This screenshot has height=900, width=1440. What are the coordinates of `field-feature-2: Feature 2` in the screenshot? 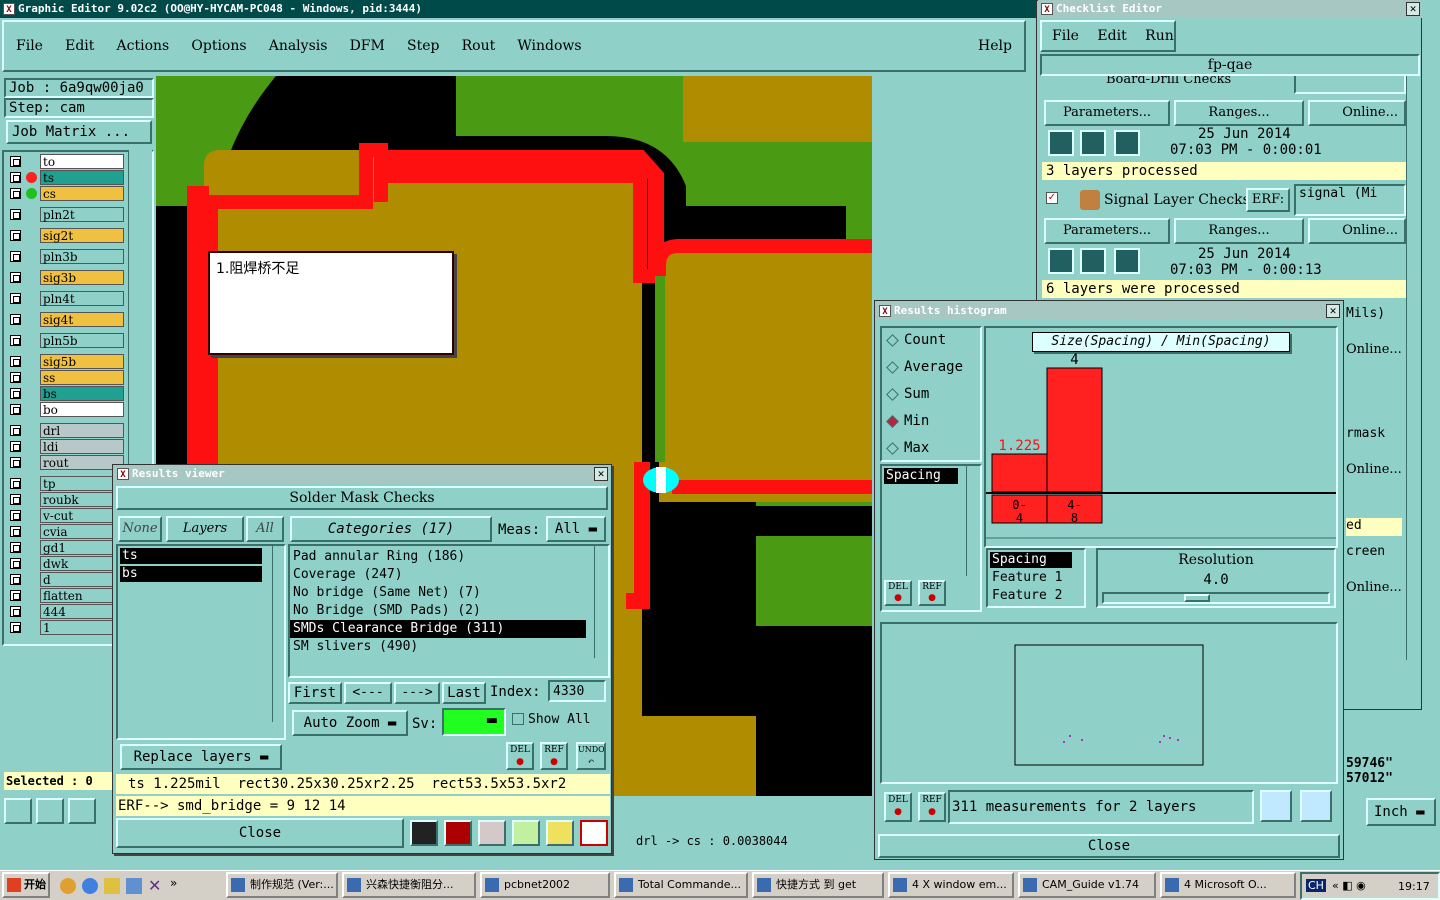 It's located at (1026, 595).